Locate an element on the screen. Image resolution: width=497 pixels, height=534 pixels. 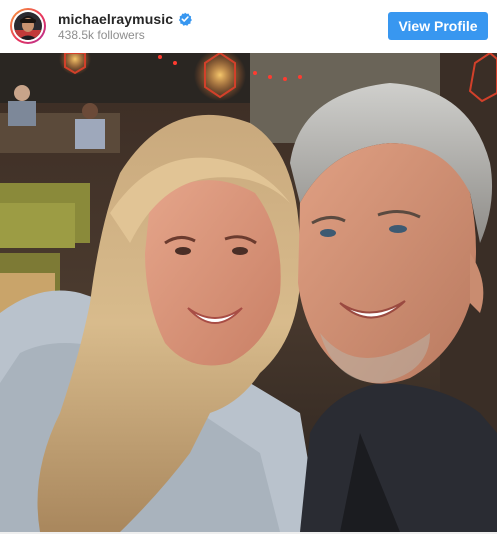
view-profile-button: View Profile is located at coordinates (438, 26).